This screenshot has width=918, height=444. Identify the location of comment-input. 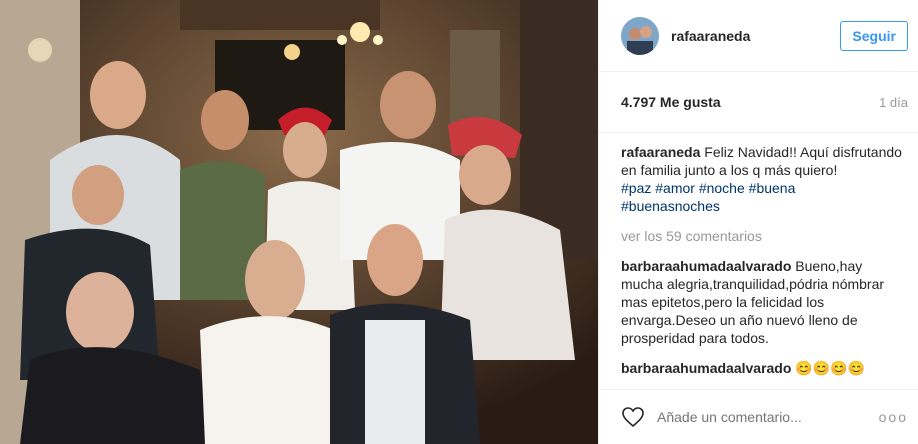
(767, 417).